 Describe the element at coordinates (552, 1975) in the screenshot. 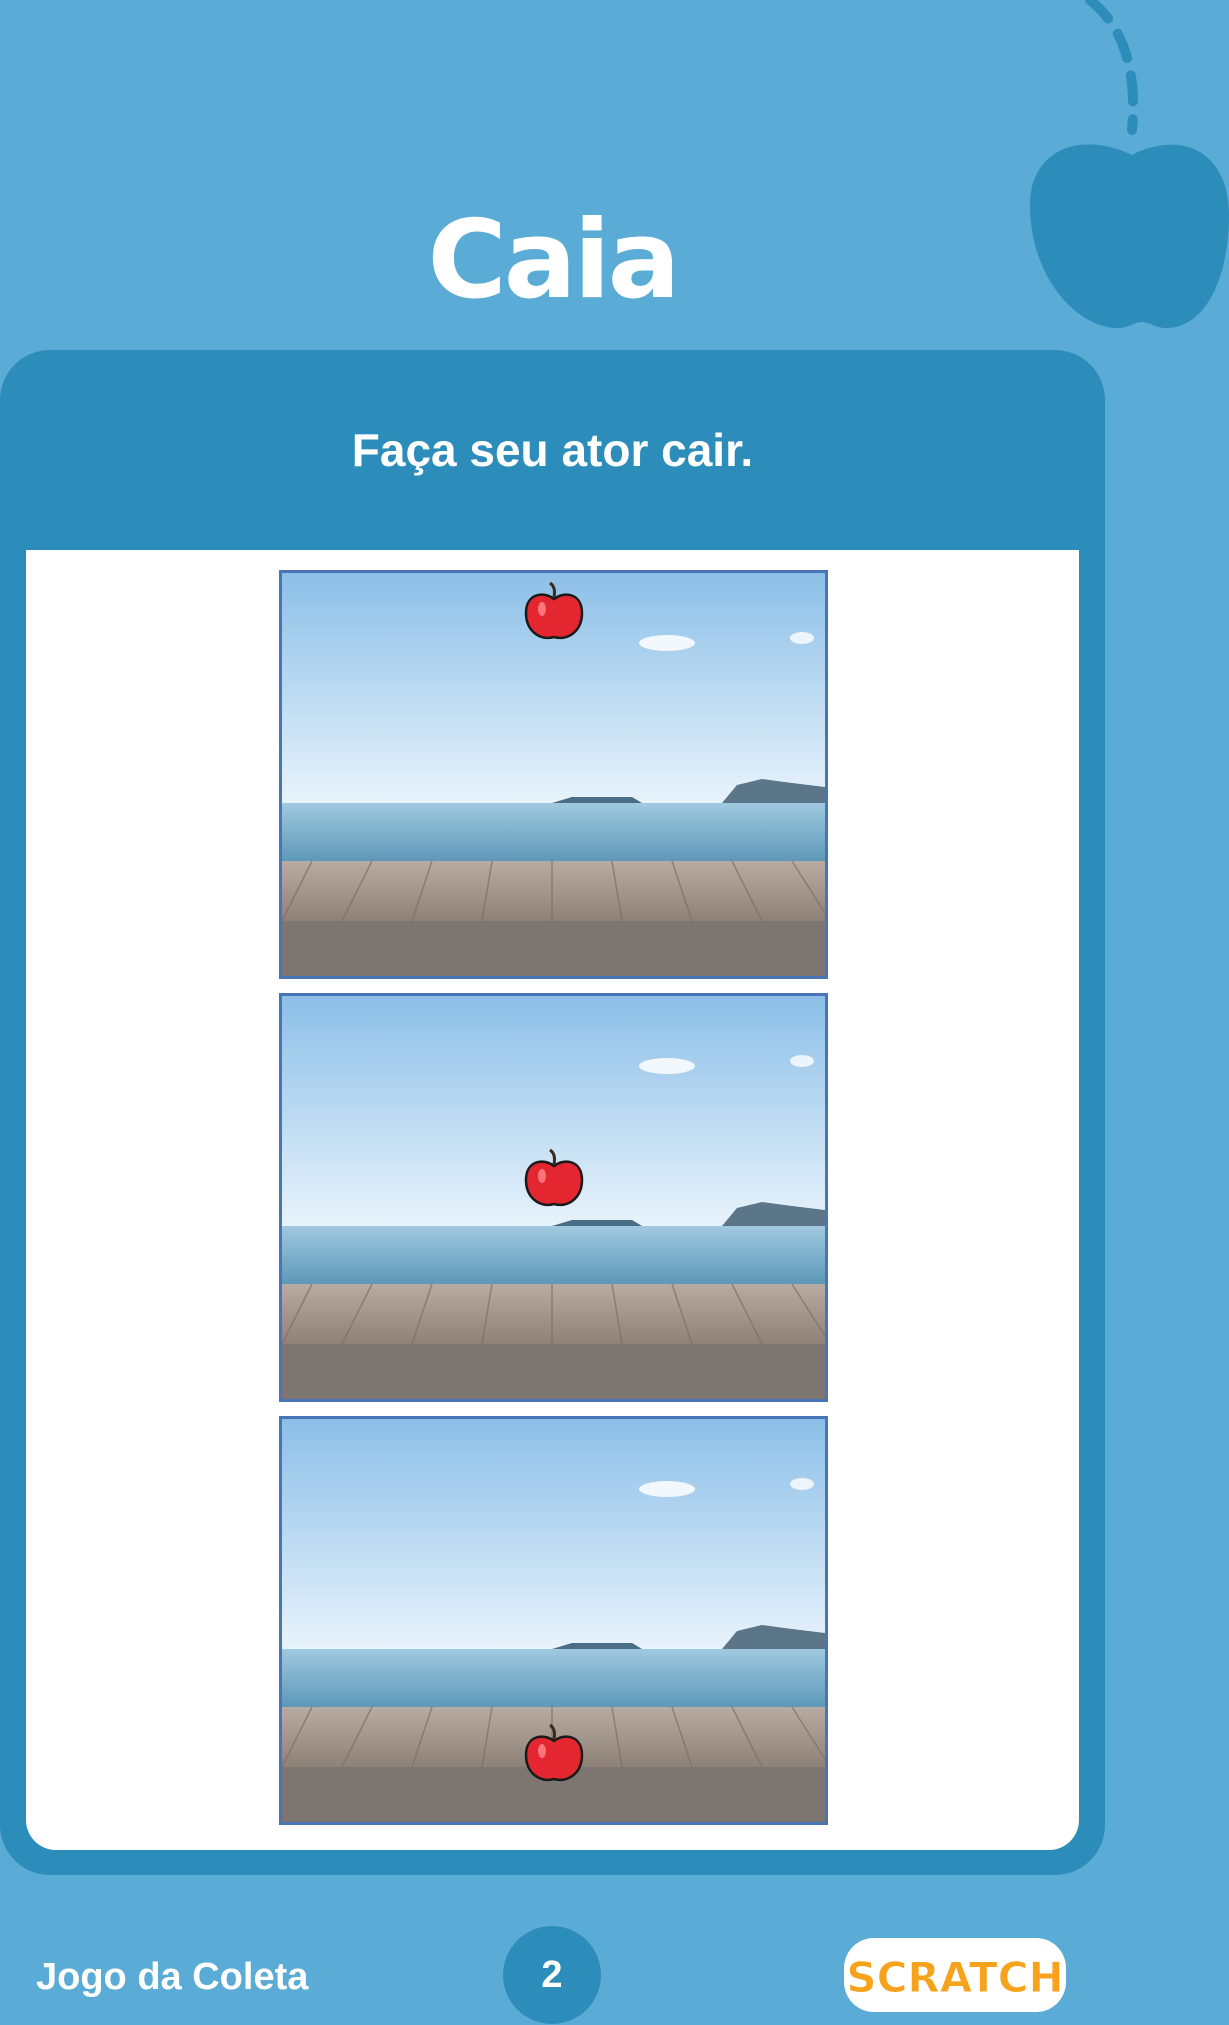

I see `page-number: 2` at that location.